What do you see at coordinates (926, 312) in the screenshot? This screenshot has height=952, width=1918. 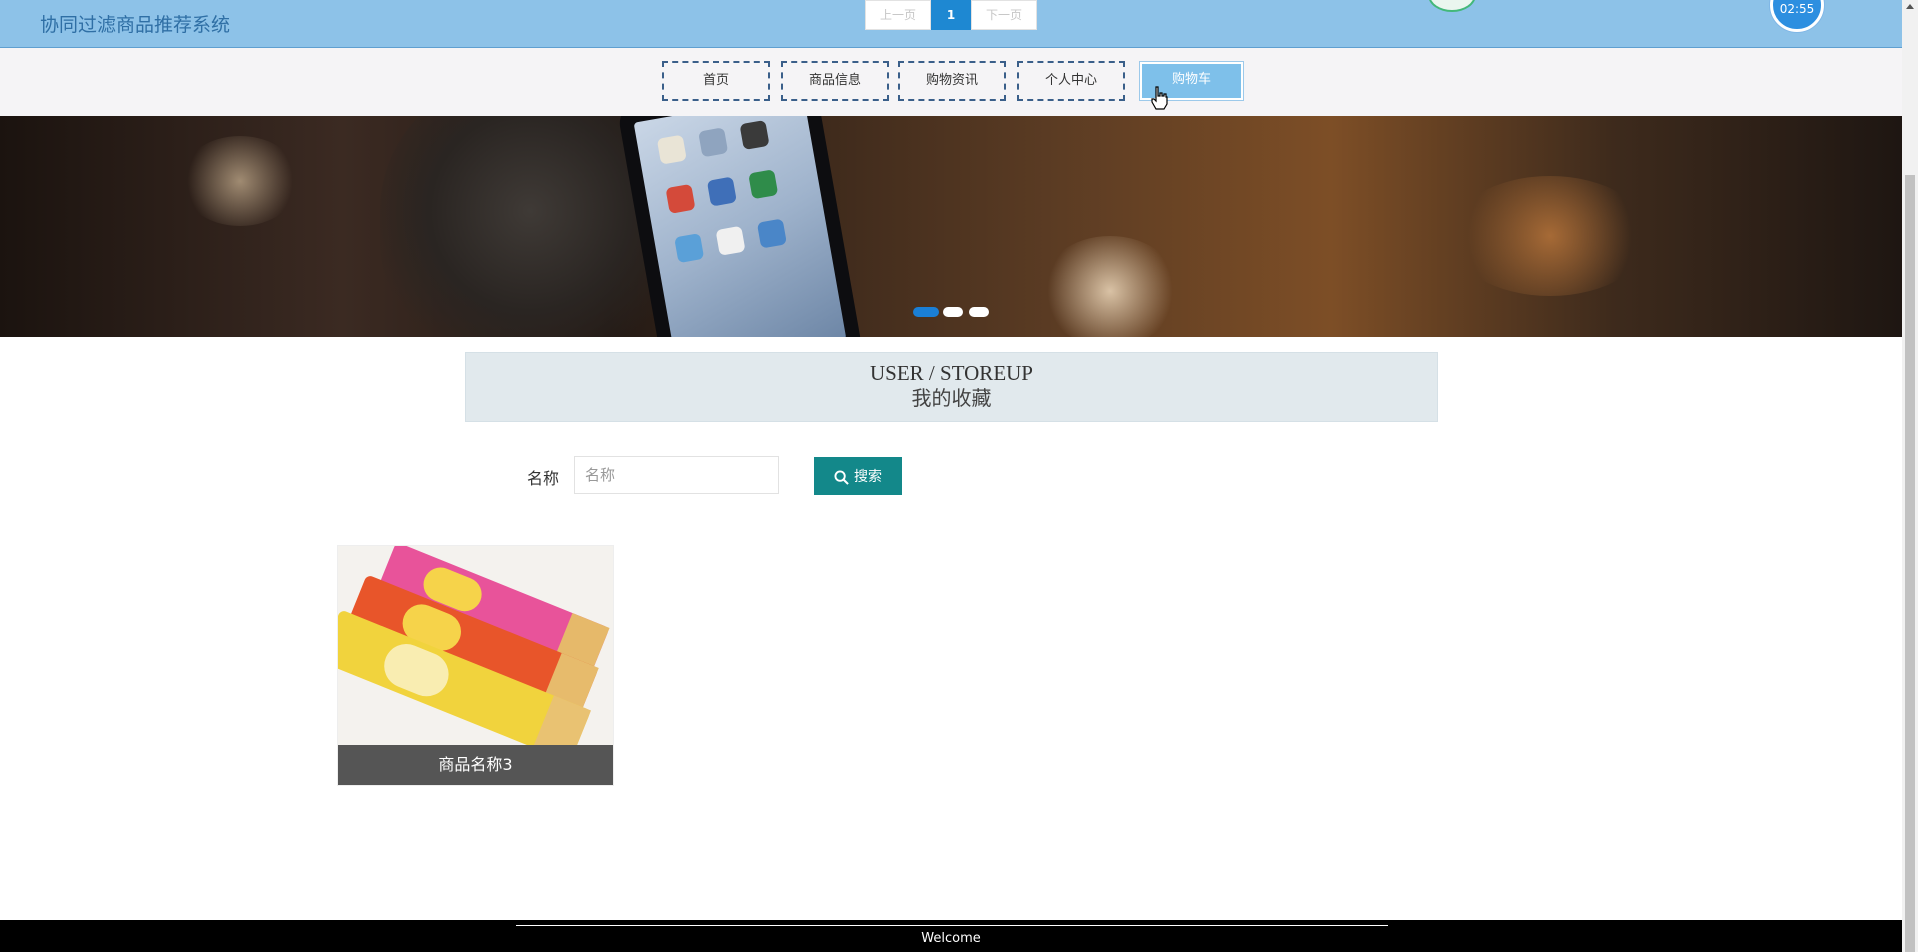 I see `carousel-dot-active` at bounding box center [926, 312].